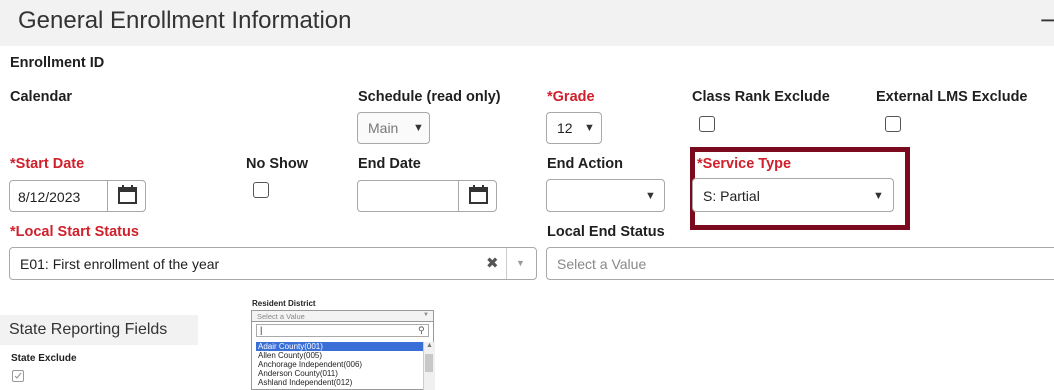  Describe the element at coordinates (342, 316) in the screenshot. I see `resident-district-select: Select a Value ▼` at that location.